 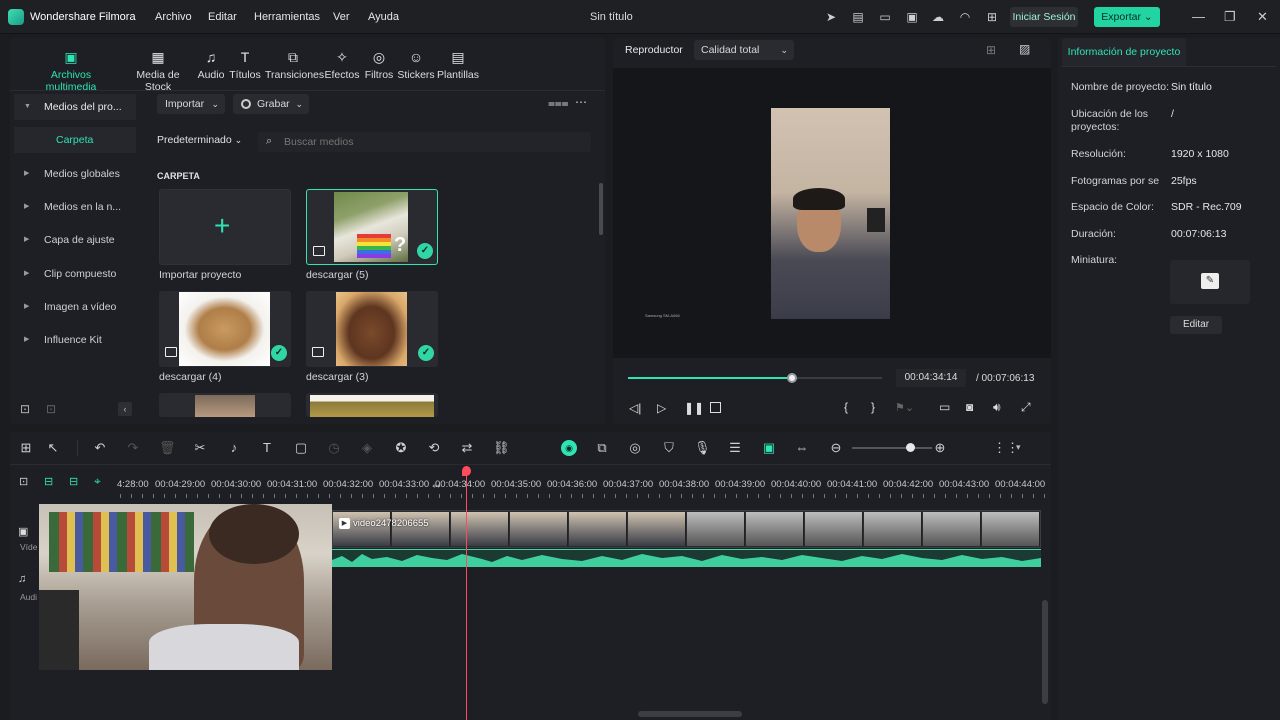 I want to click on media-item-descargar-4: ✓, so click(x=225, y=329).